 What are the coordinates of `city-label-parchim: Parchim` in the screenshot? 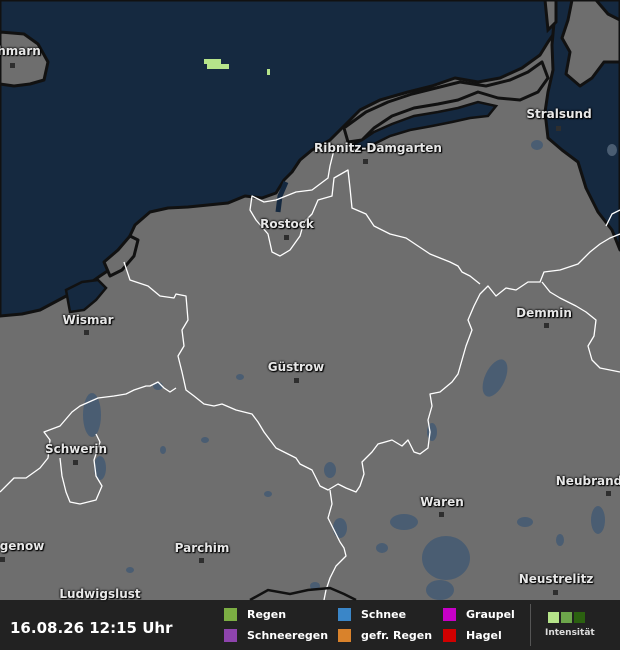 It's located at (202, 548).